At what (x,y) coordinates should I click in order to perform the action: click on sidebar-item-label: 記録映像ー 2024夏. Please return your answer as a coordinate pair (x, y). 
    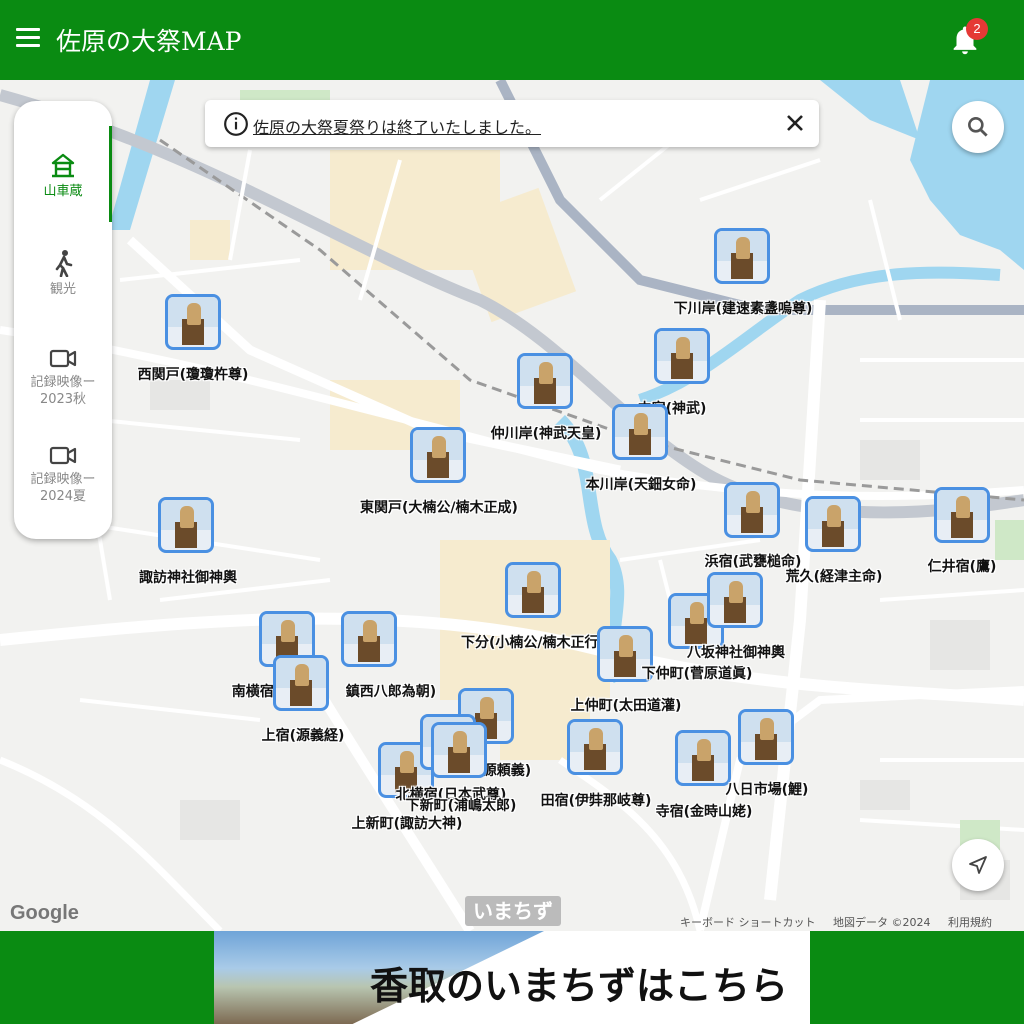
    Looking at the image, I should click on (63, 488).